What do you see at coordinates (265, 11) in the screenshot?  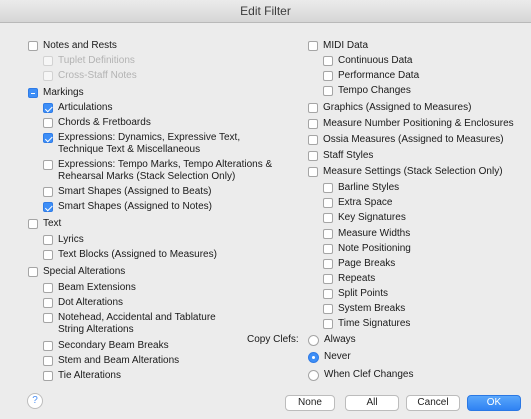 I see `window-title: Edit Filter` at bounding box center [265, 11].